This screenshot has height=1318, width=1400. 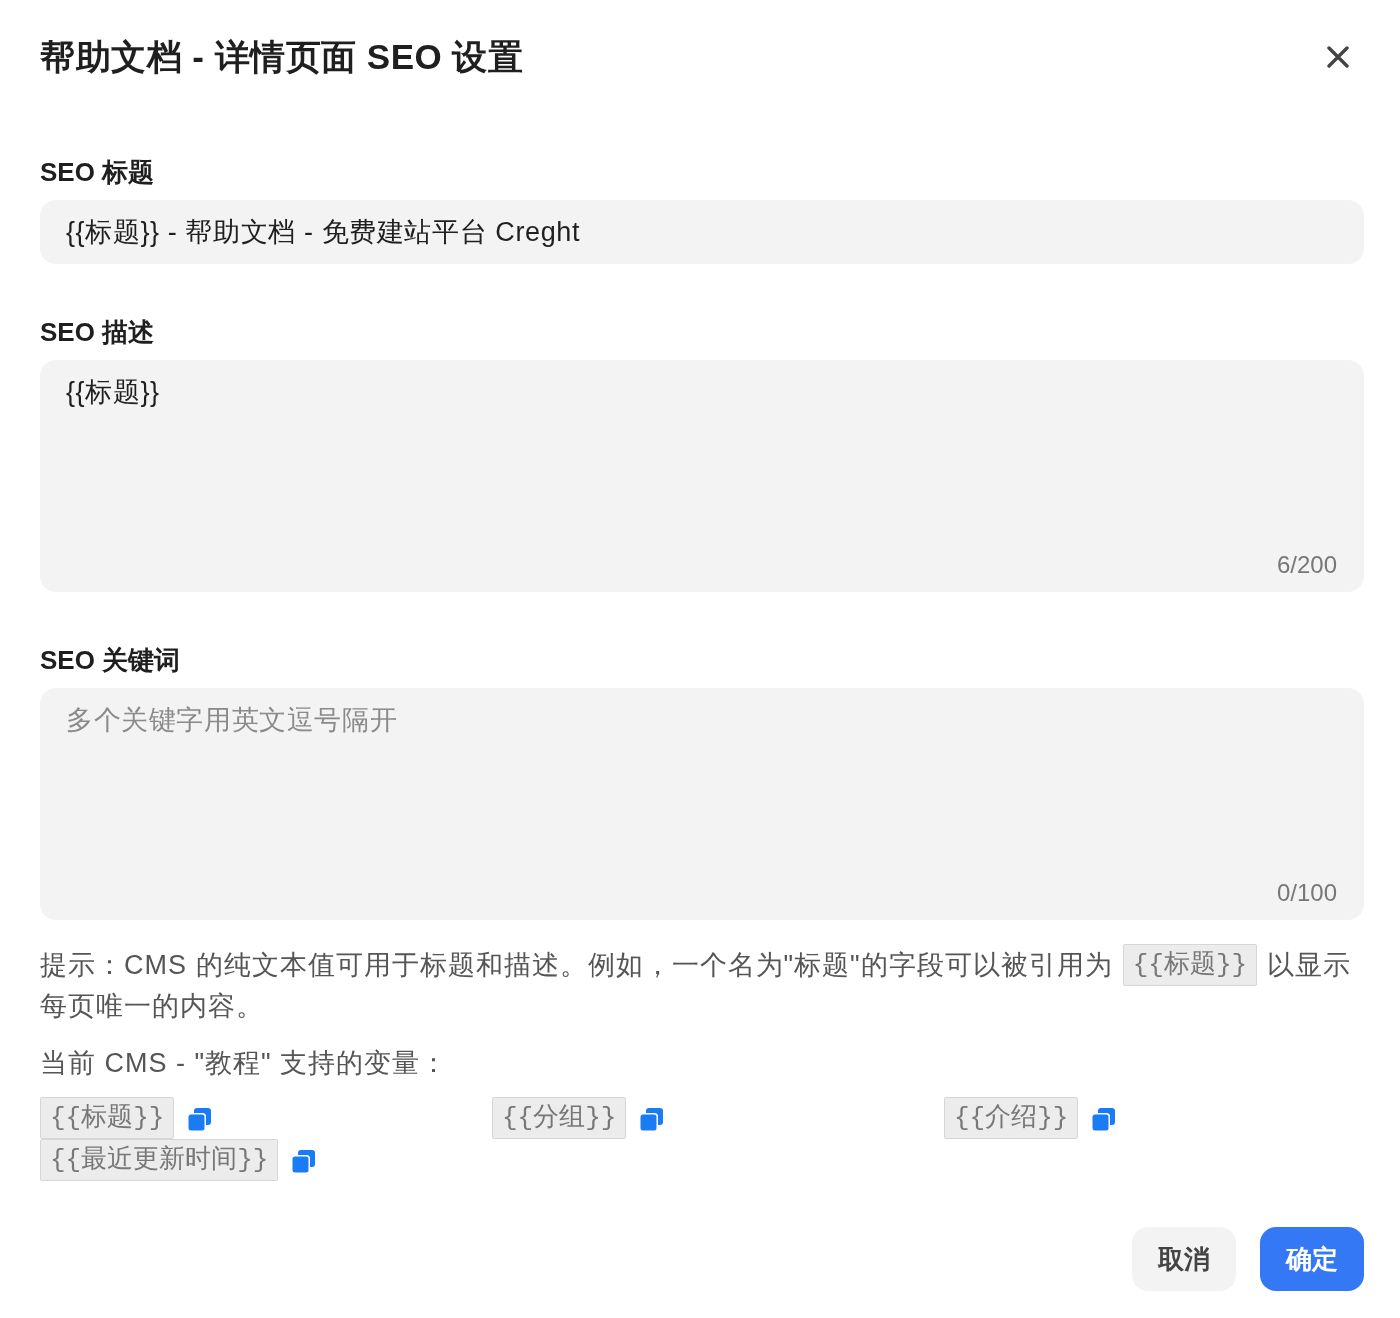 I want to click on variables-label: 当前 CMS - "教程" 支持的变量：, so click(x=245, y=1063).